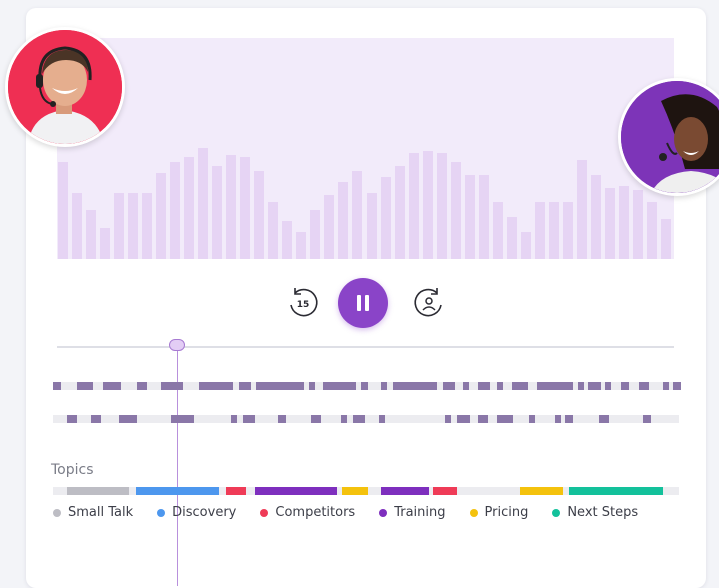  I want to click on progress-timeline, so click(365, 347).